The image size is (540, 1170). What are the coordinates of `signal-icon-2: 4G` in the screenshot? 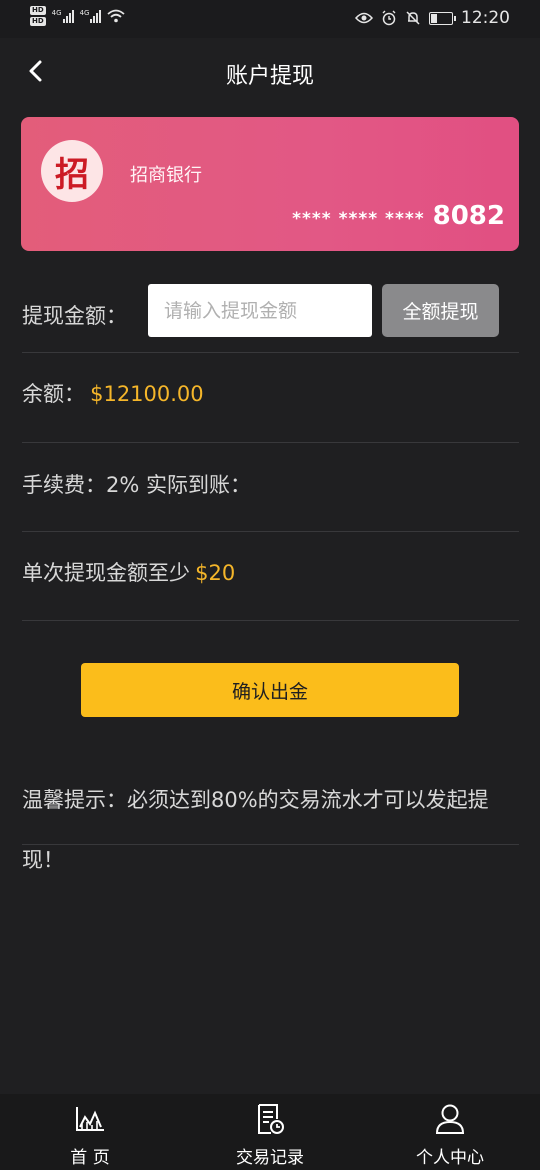 It's located at (91, 16).